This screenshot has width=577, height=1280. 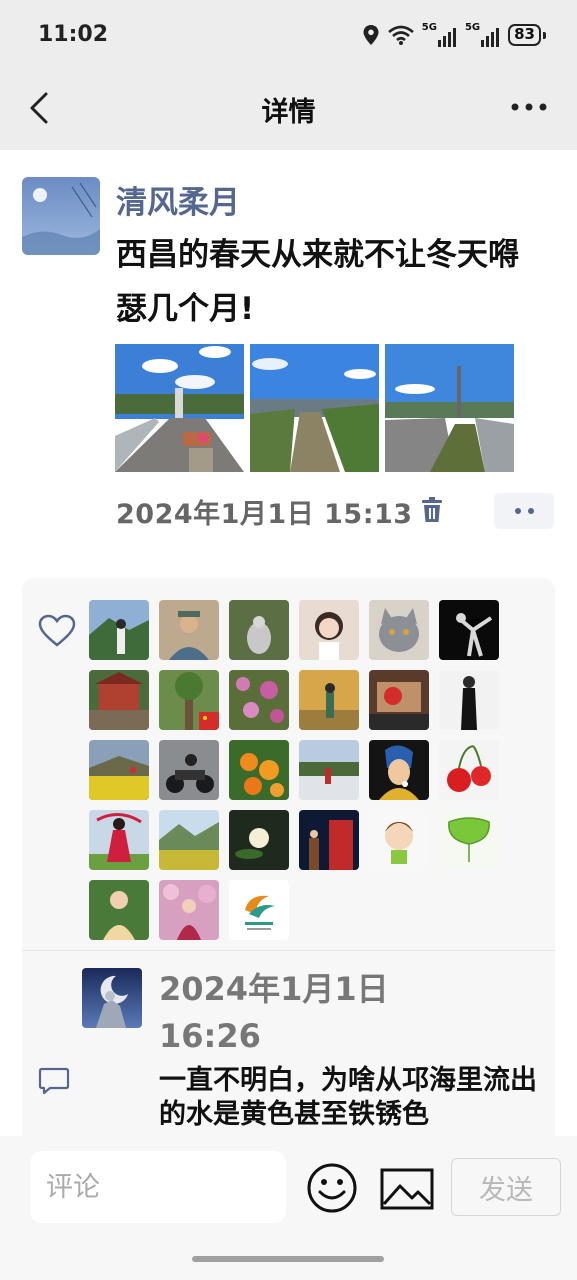 What do you see at coordinates (449, 408) in the screenshot?
I see `road-bridge-photo` at bounding box center [449, 408].